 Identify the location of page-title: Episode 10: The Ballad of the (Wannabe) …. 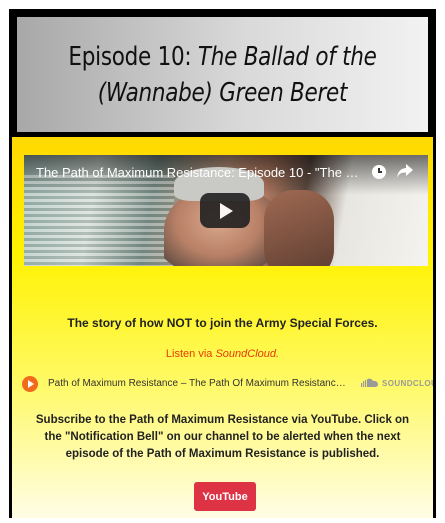
(222, 75).